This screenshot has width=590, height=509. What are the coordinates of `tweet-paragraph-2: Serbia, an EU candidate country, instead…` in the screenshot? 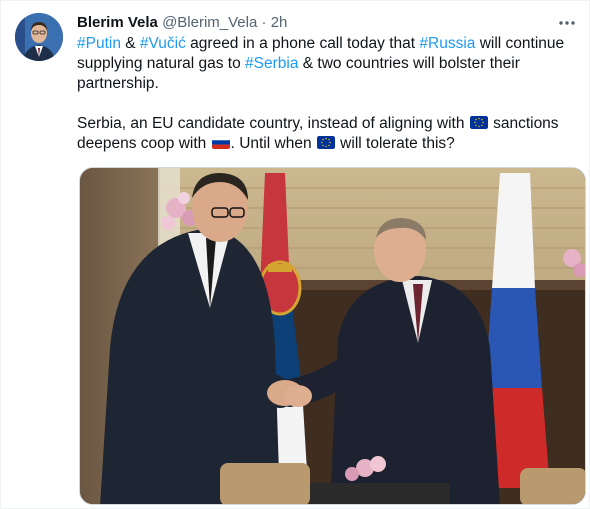 It's located at (327, 134).